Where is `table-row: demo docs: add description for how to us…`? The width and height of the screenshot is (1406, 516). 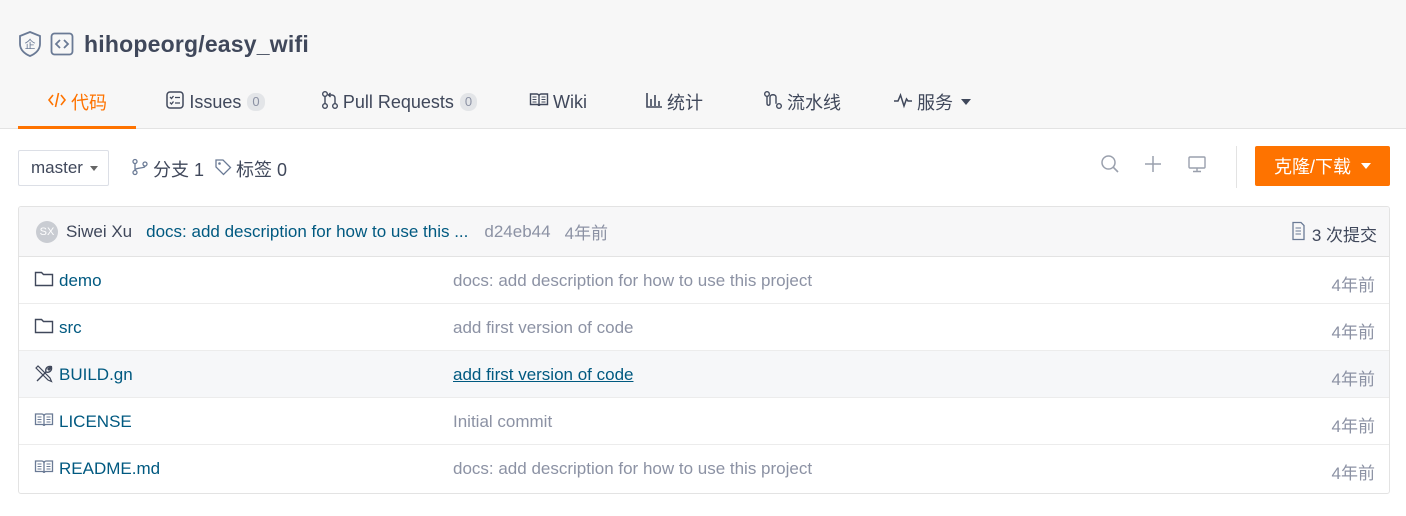 table-row: demo docs: add description for how to us… is located at coordinates (704, 280).